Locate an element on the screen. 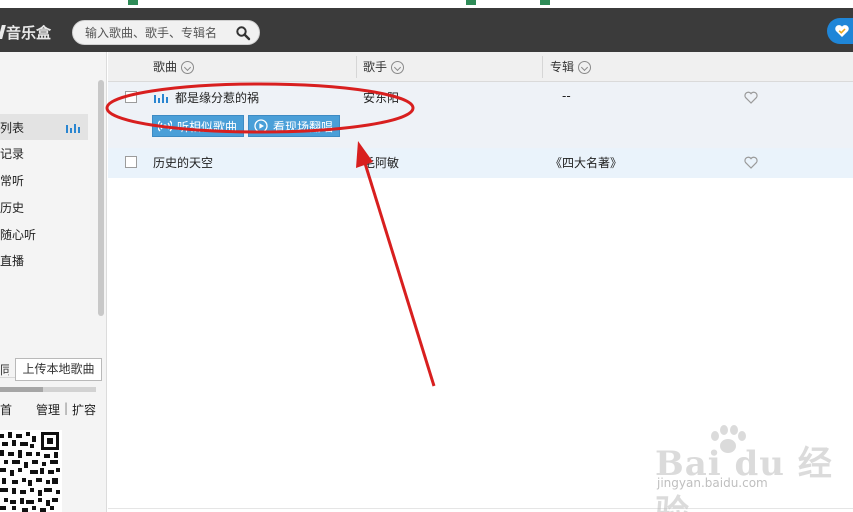 This screenshot has width=853, height=512. sync-button: 同 is located at coordinates (4, 370).